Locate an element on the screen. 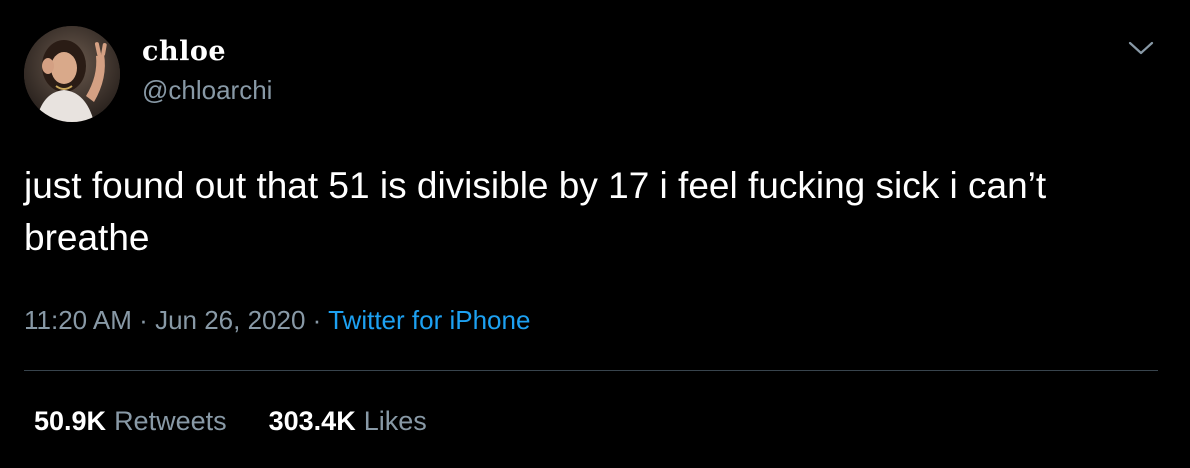  tweet-date: Jun 26, 2020 is located at coordinates (230, 320).